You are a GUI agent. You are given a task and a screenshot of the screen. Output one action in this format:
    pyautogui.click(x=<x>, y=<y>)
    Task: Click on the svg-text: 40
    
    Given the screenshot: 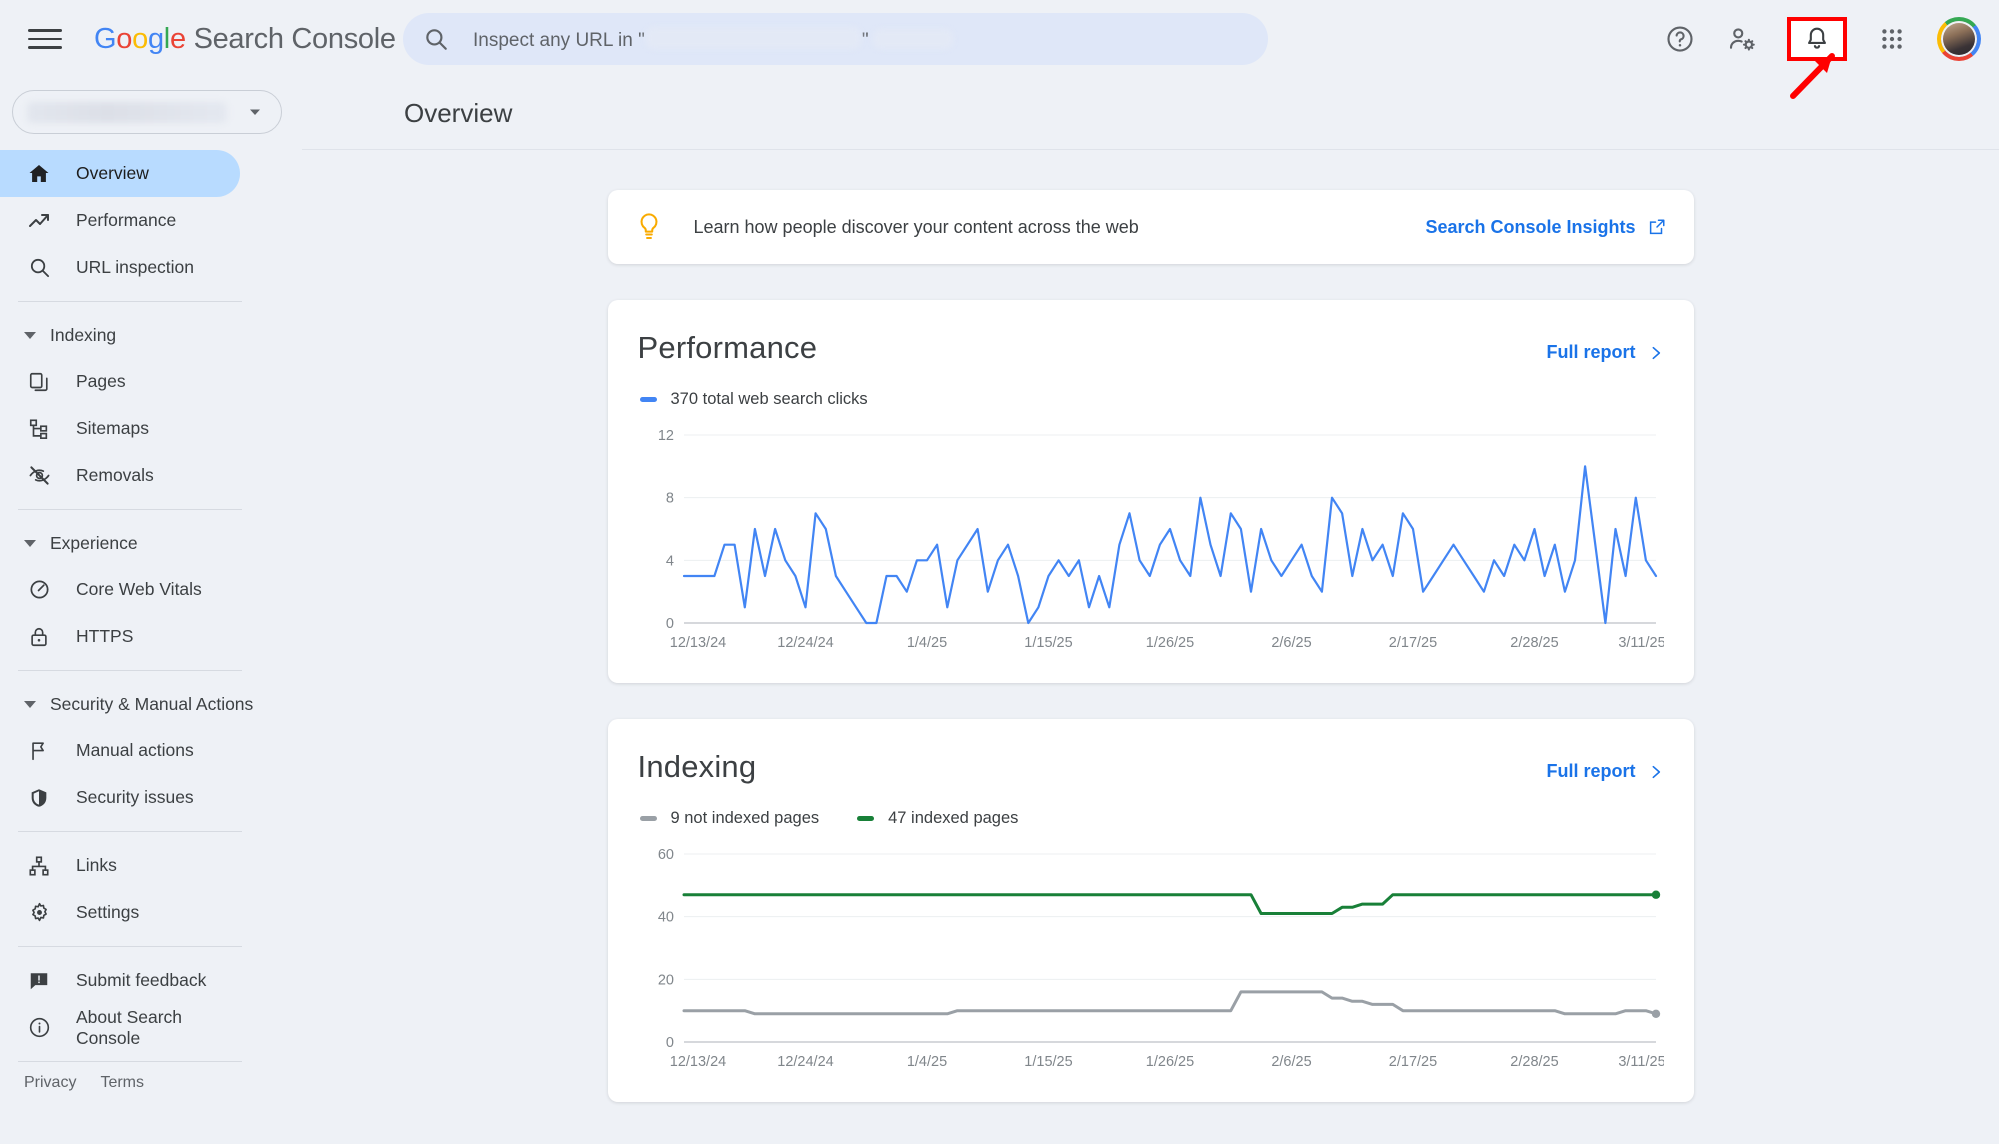 What is the action you would take?
    pyautogui.click(x=665, y=918)
    